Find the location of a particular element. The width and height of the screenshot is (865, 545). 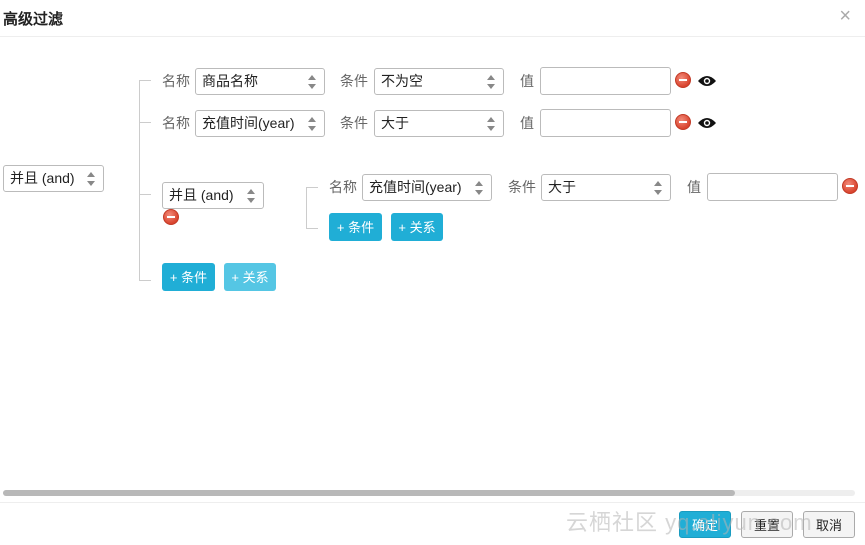

nested-relation-select: 并且 (and) is located at coordinates (213, 195).